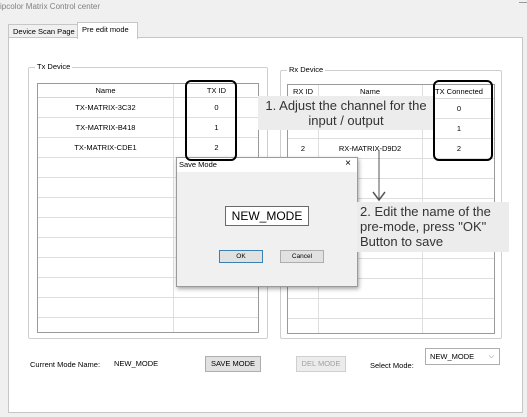  Describe the element at coordinates (523, 6) in the screenshot. I see `window-close-icon` at that location.